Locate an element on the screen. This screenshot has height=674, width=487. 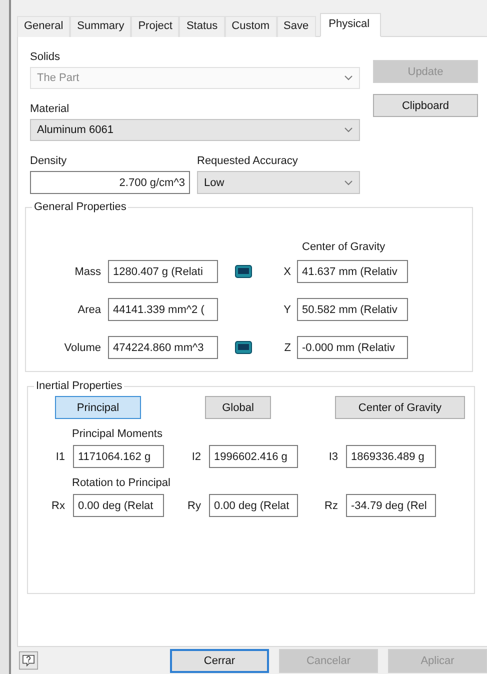
mode-button: Center of Gravity is located at coordinates (400, 407).